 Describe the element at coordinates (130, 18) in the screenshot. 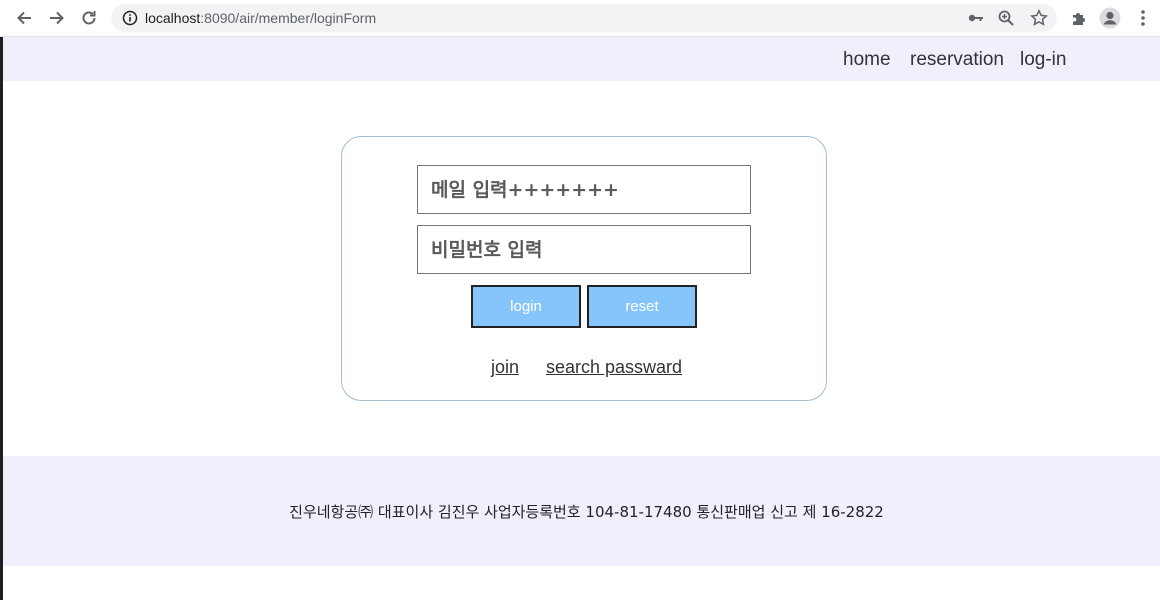

I see `info-icon` at that location.